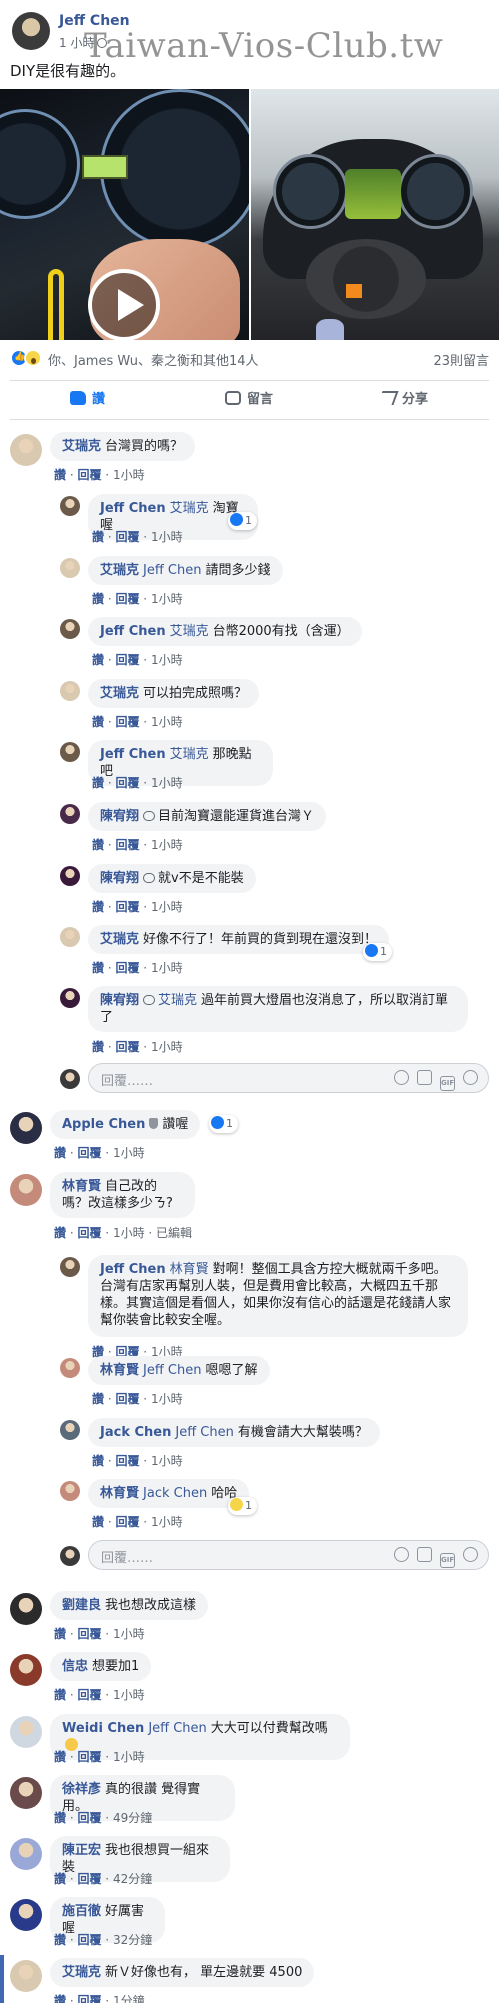  I want to click on comment-mention: 艾瑞克, so click(189, 508).